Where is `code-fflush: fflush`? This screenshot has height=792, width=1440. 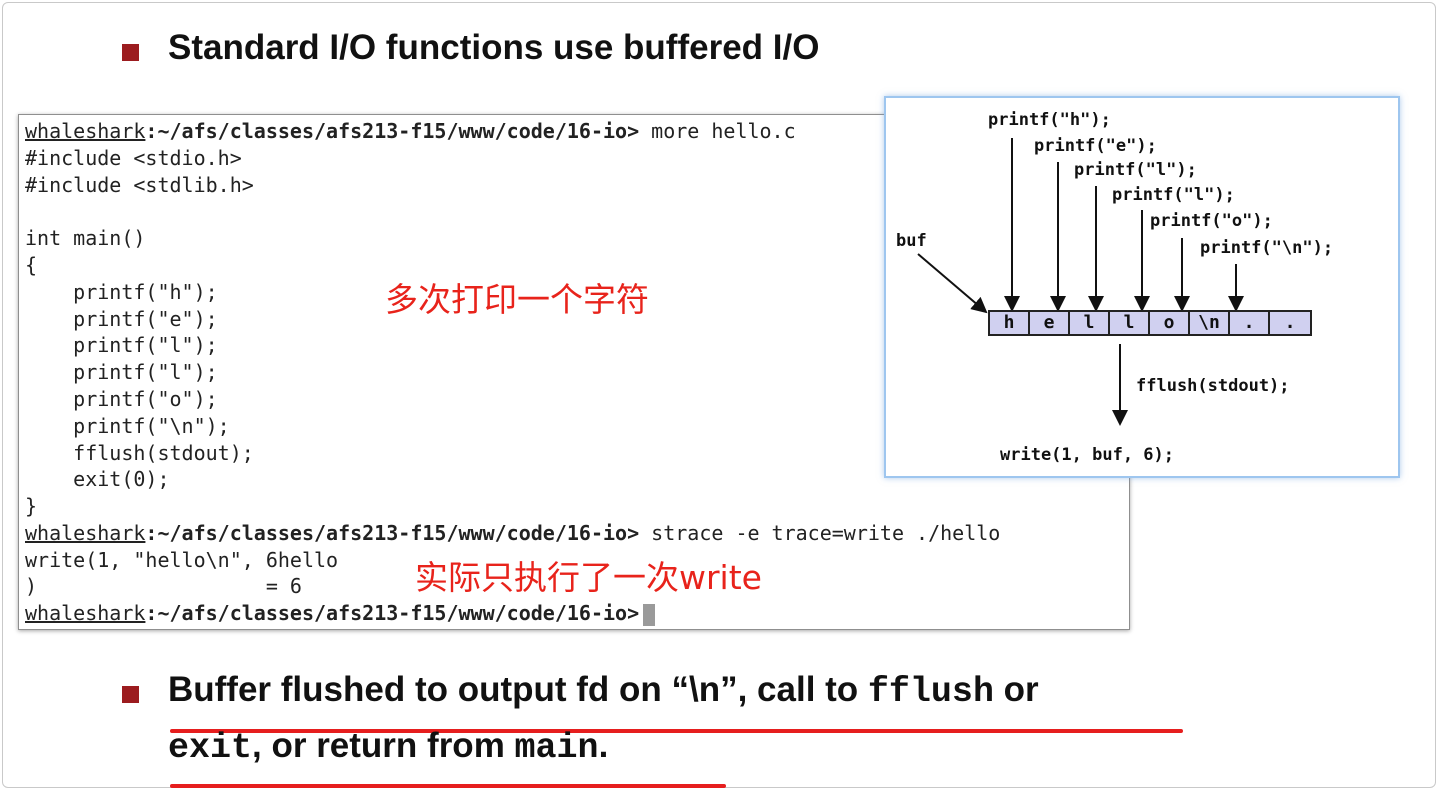
code-fflush: fflush is located at coordinates (930, 692).